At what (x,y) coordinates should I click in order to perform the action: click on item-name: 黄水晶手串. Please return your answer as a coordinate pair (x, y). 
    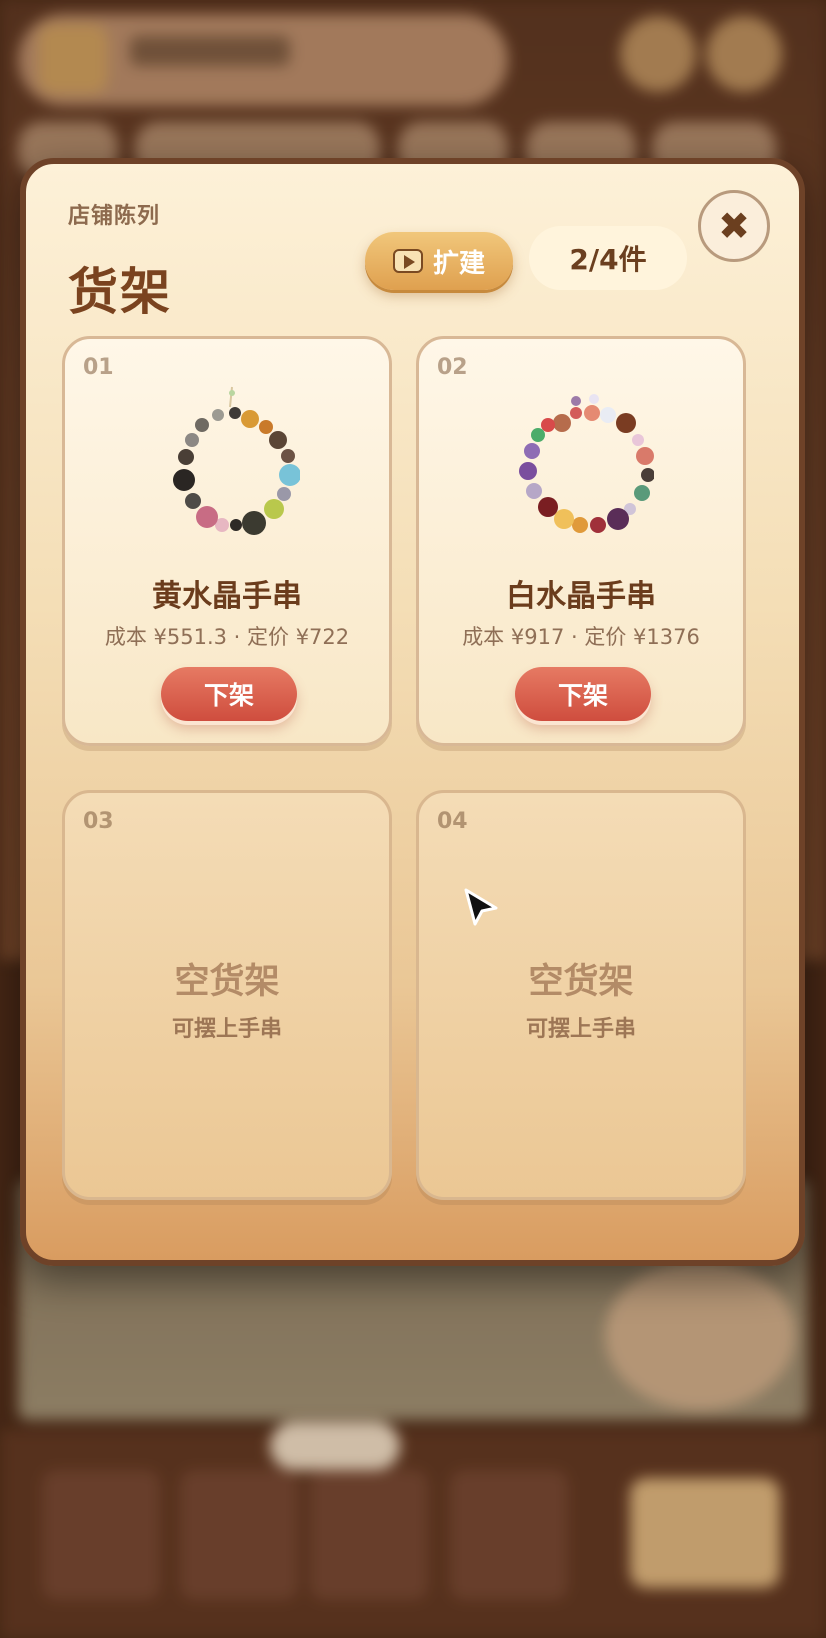
    Looking at the image, I should click on (227, 596).